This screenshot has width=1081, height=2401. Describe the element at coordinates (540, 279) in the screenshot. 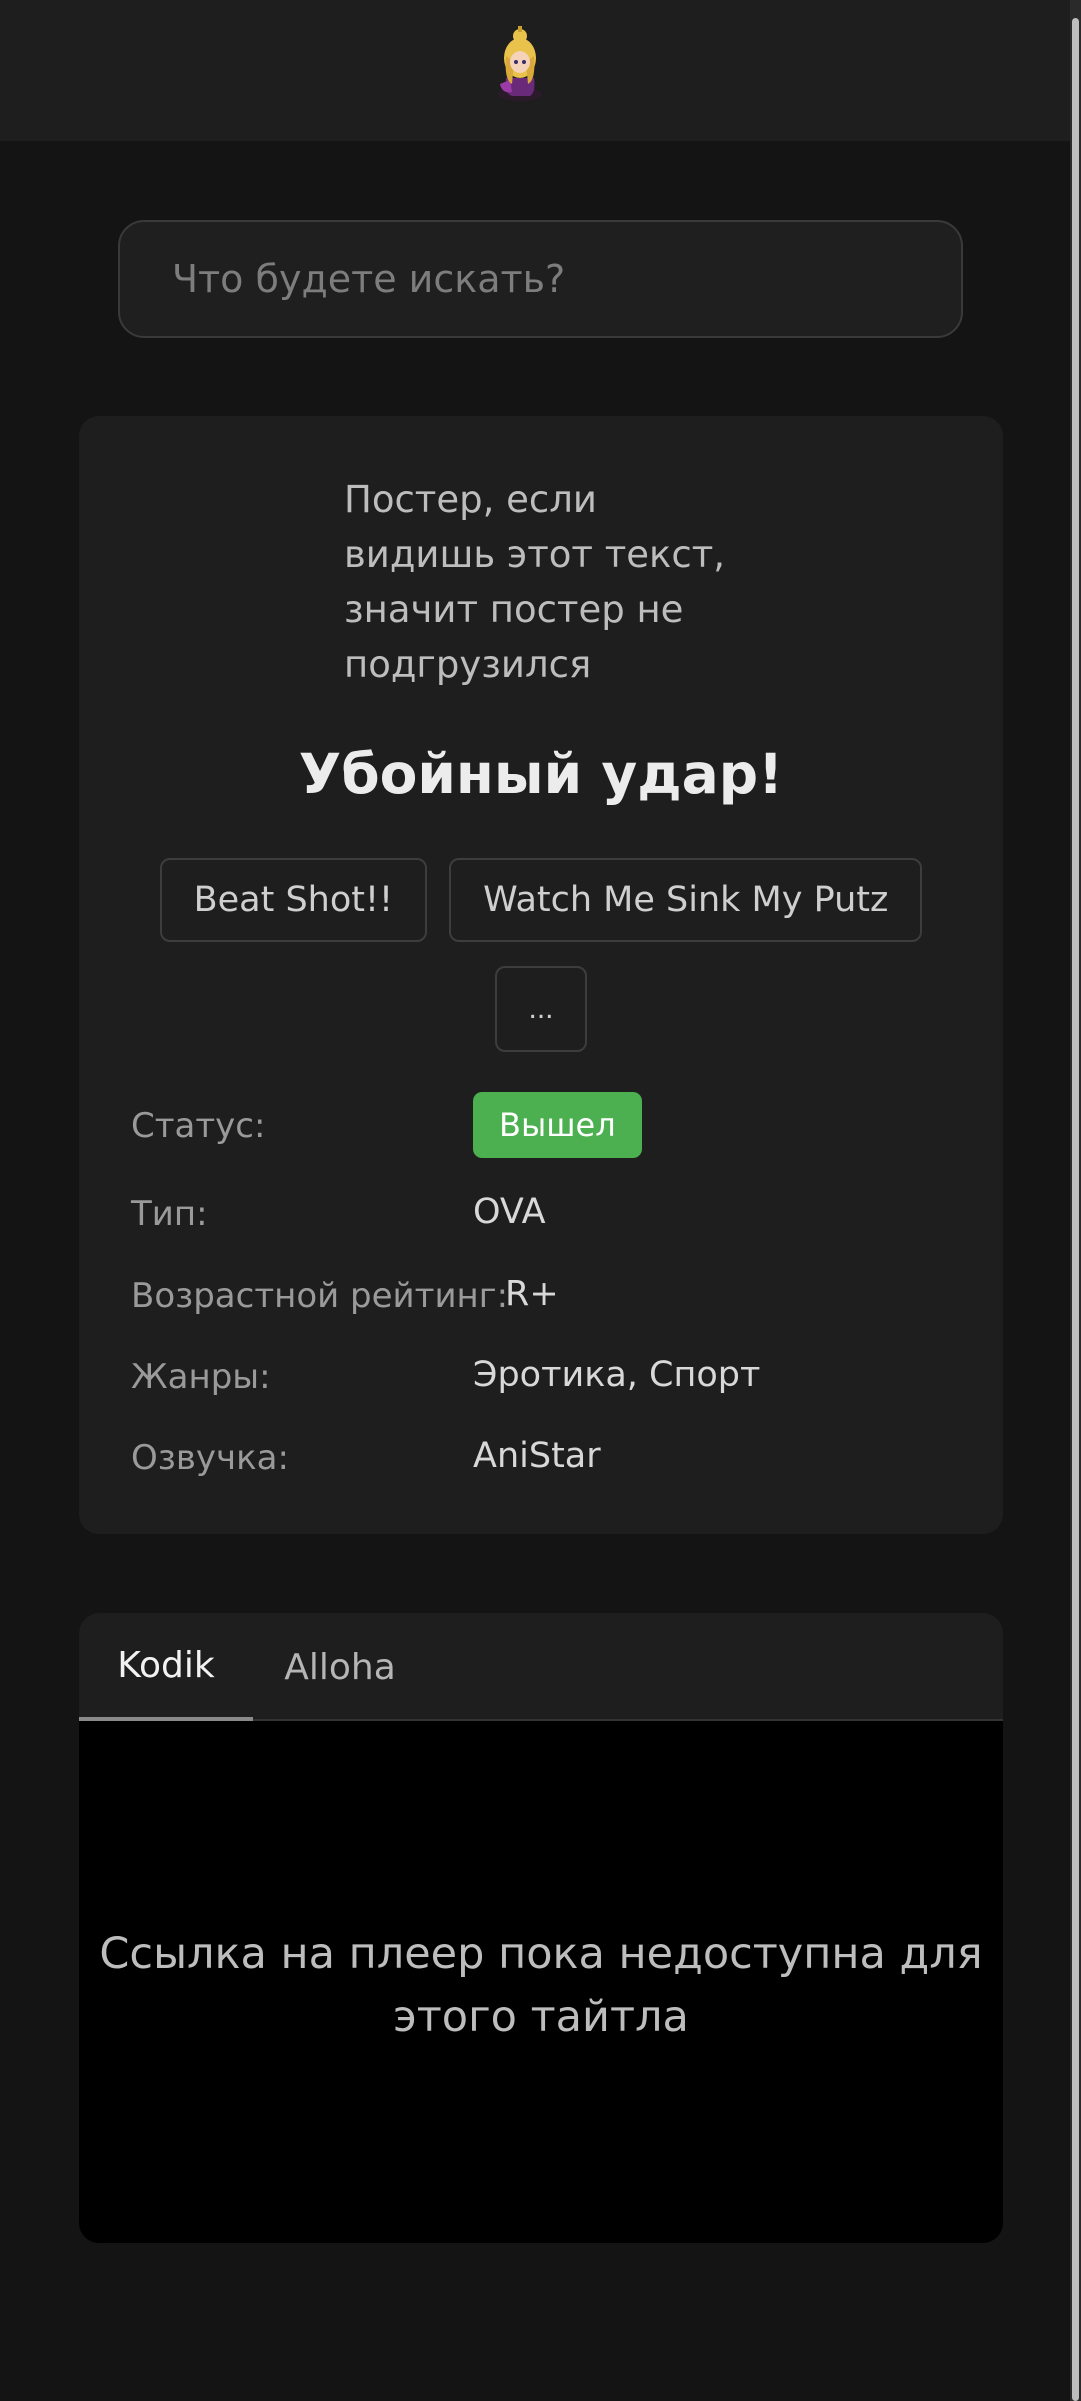

I see `search-input` at that location.